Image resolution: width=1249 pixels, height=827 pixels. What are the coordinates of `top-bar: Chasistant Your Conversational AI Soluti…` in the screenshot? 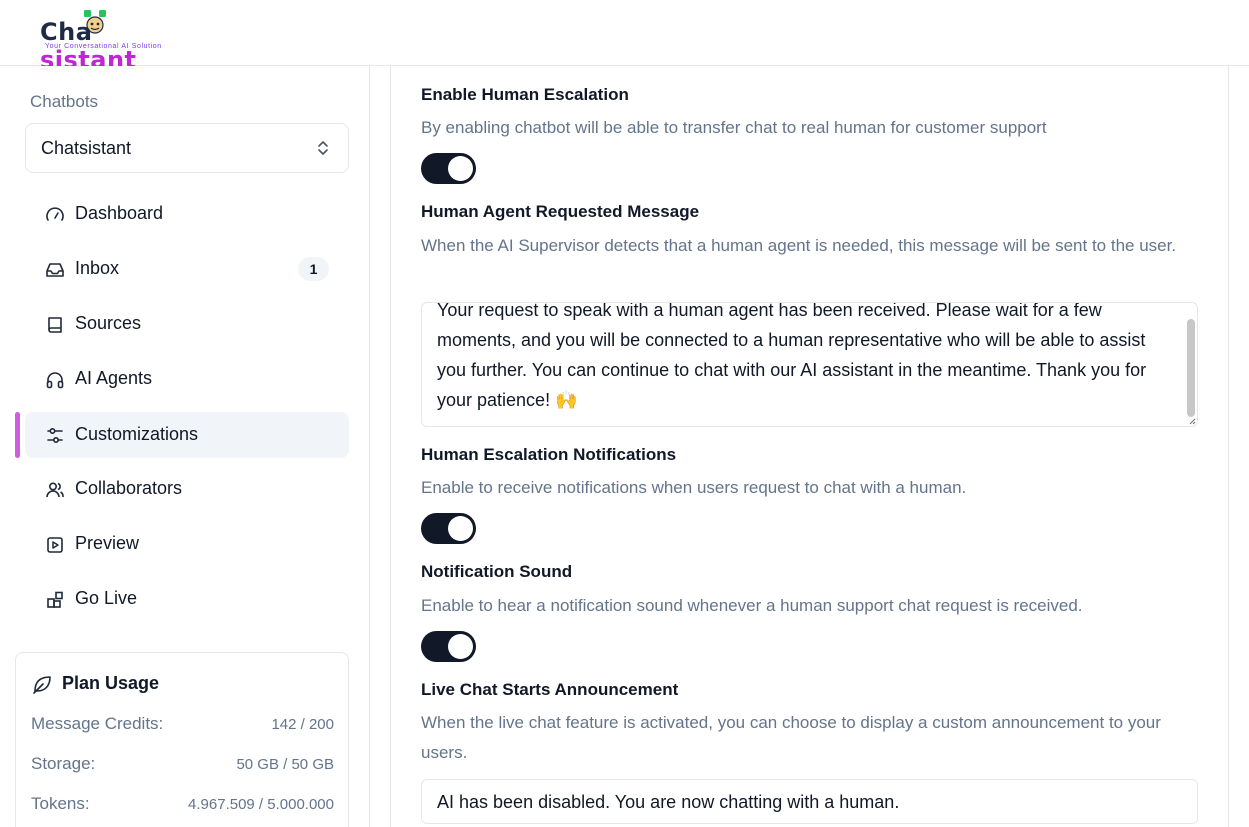 It's located at (624, 37).